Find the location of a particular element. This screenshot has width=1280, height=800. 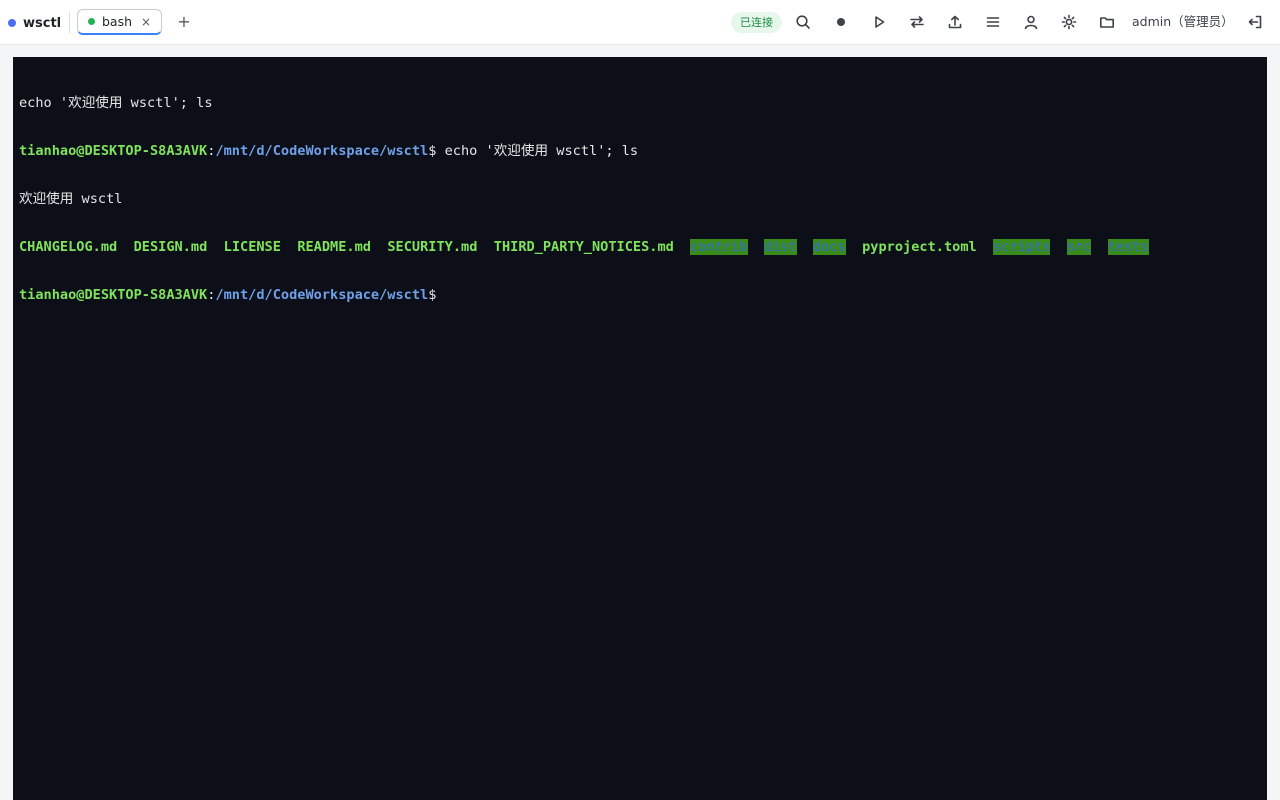

ls-dir-entry: docs is located at coordinates (829, 247).